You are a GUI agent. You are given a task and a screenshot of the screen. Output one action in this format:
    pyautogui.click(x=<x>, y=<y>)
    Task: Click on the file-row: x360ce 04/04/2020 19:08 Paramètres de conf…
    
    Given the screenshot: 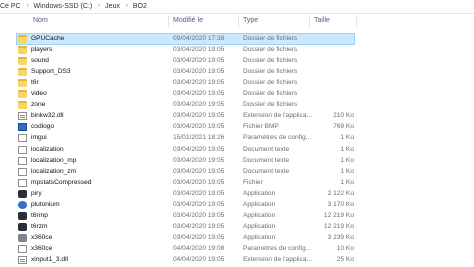 What is the action you would take?
    pyautogui.click(x=237, y=249)
    